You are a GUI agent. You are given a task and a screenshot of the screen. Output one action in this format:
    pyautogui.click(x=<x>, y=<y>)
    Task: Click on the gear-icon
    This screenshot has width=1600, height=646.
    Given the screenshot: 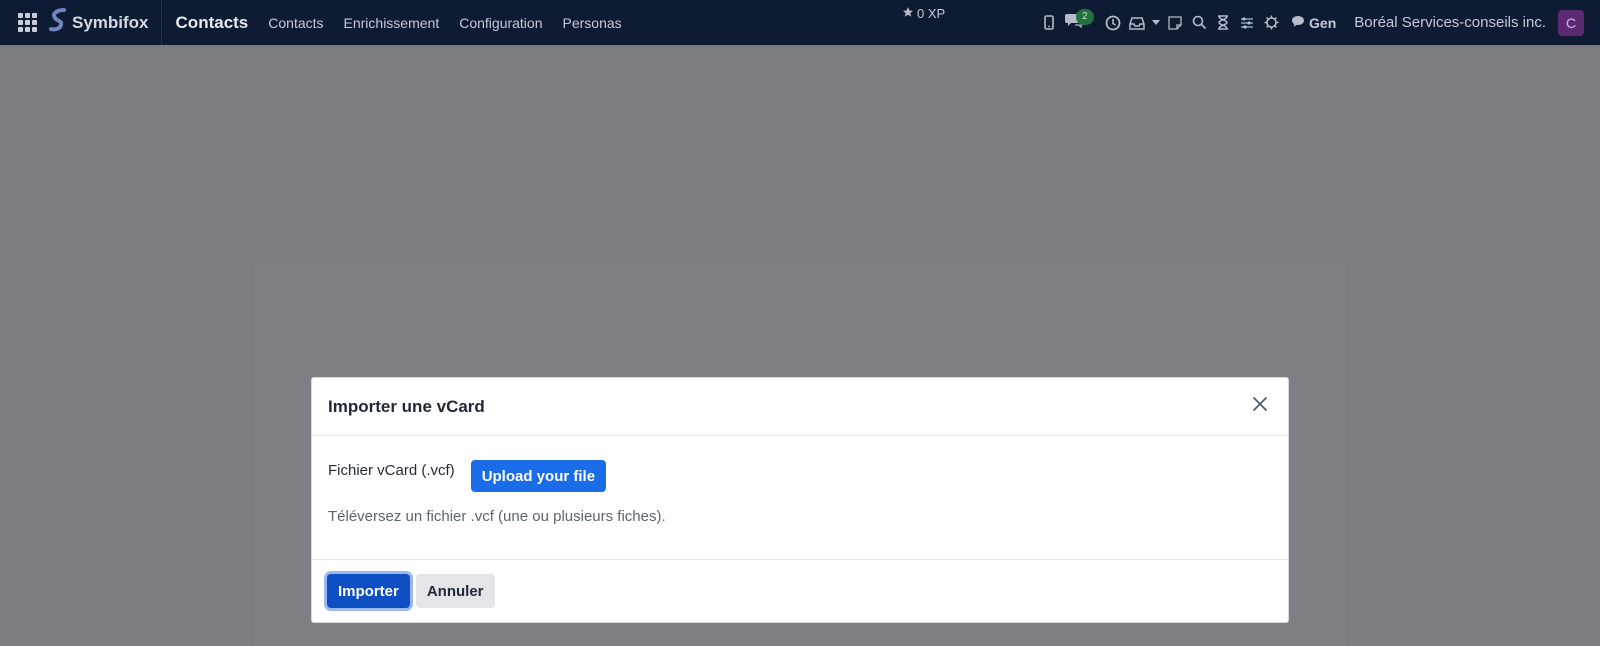 What is the action you would take?
    pyautogui.click(x=1271, y=22)
    